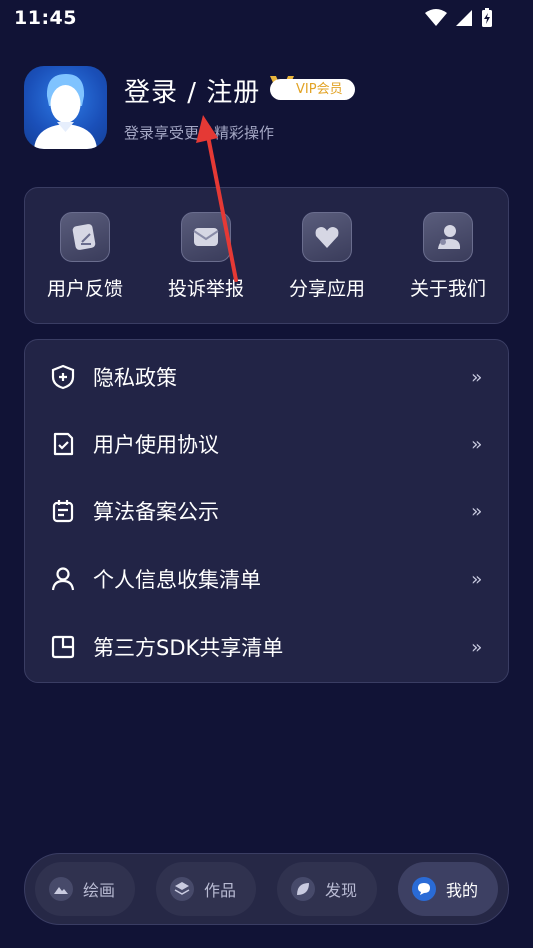 The image size is (533, 948). Describe the element at coordinates (135, 378) in the screenshot. I see `menu-item-label: 隐私政策` at that location.